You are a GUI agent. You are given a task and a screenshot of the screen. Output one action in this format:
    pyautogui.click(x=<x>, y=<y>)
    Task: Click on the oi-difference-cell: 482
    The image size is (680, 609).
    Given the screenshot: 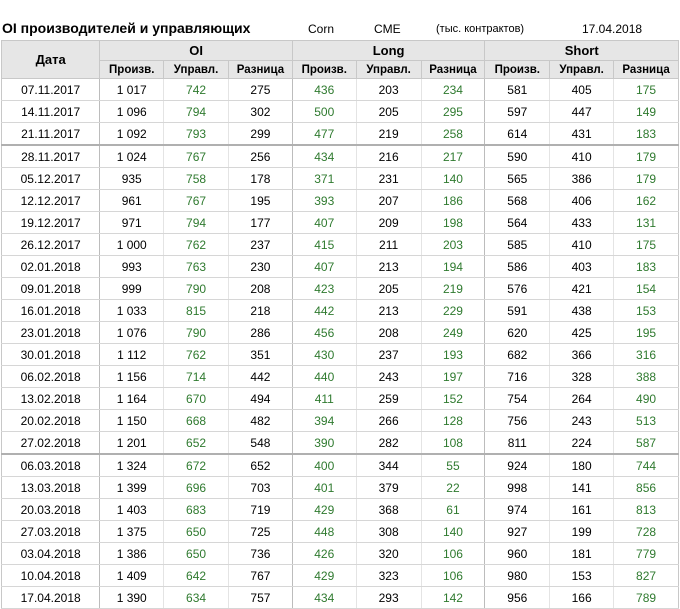 What is the action you would take?
    pyautogui.click(x=260, y=420)
    